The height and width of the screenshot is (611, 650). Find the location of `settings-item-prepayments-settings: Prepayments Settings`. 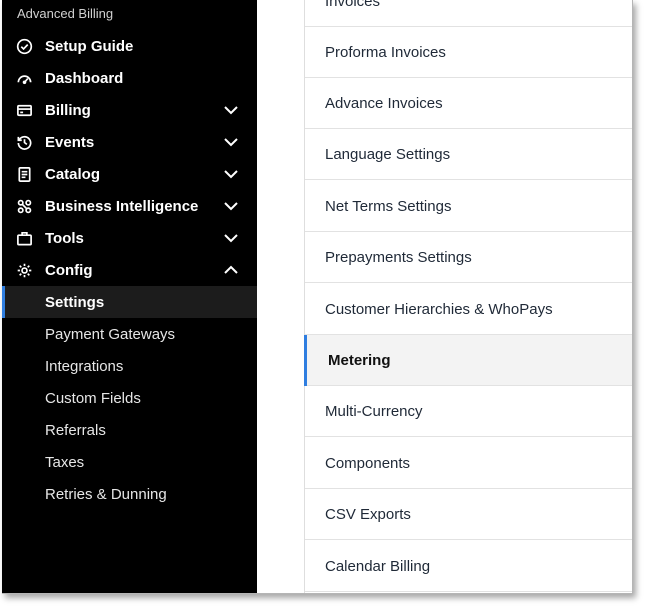

settings-item-prepayments-settings: Prepayments Settings is located at coordinates (468, 257).